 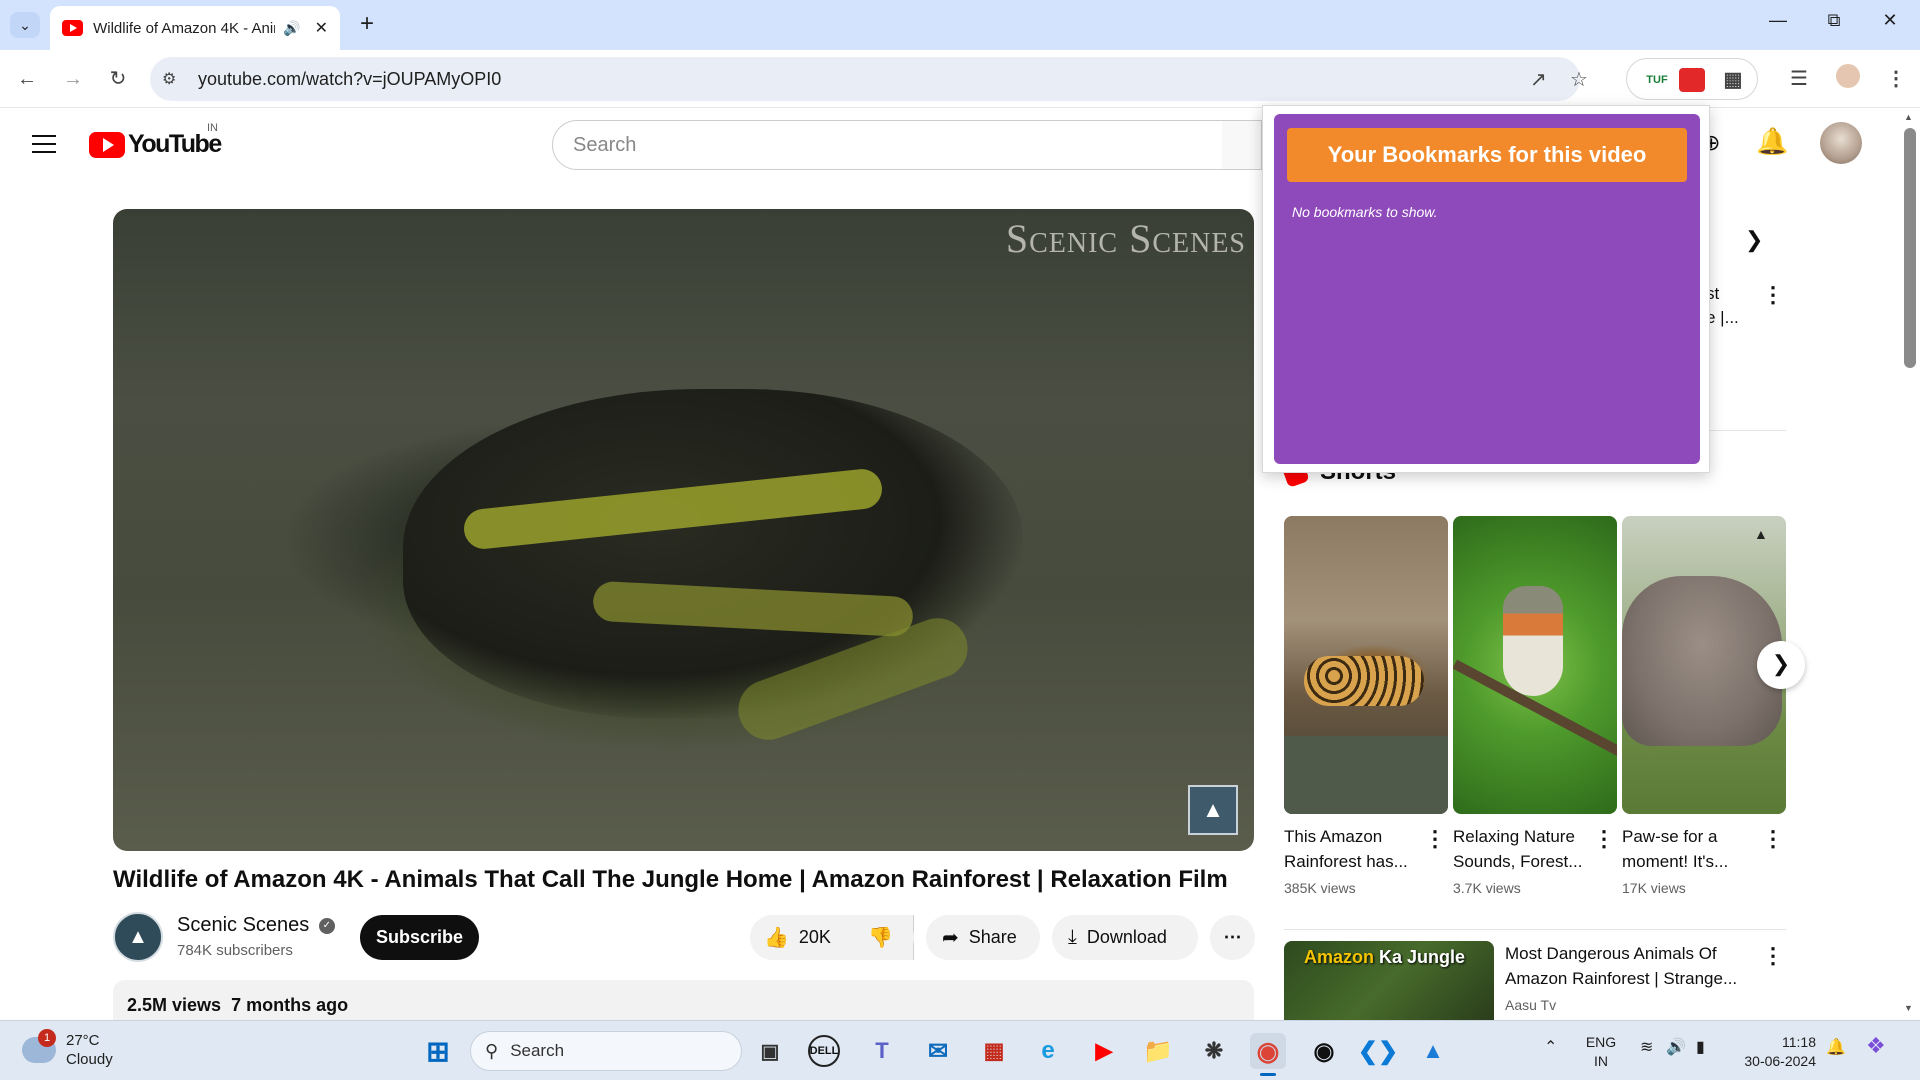 What do you see at coordinates (1781, 665) in the screenshot?
I see `shorts-next-button: ❯` at bounding box center [1781, 665].